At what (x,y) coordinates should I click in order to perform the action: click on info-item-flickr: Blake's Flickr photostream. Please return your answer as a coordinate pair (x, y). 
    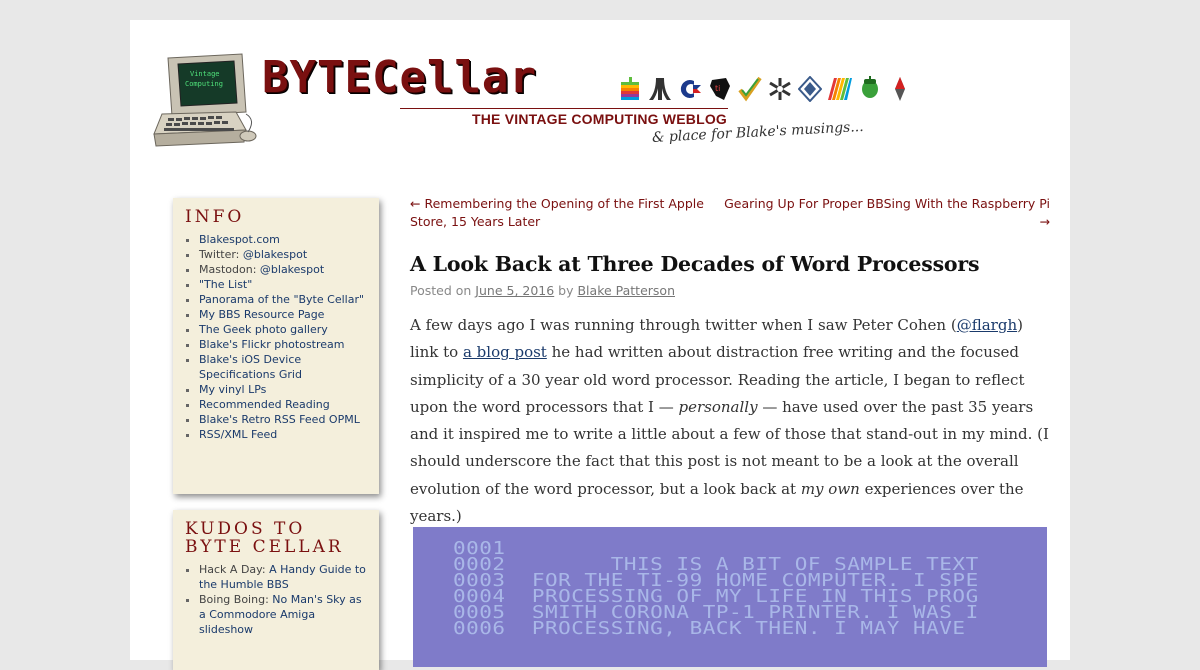
    Looking at the image, I should click on (283, 344).